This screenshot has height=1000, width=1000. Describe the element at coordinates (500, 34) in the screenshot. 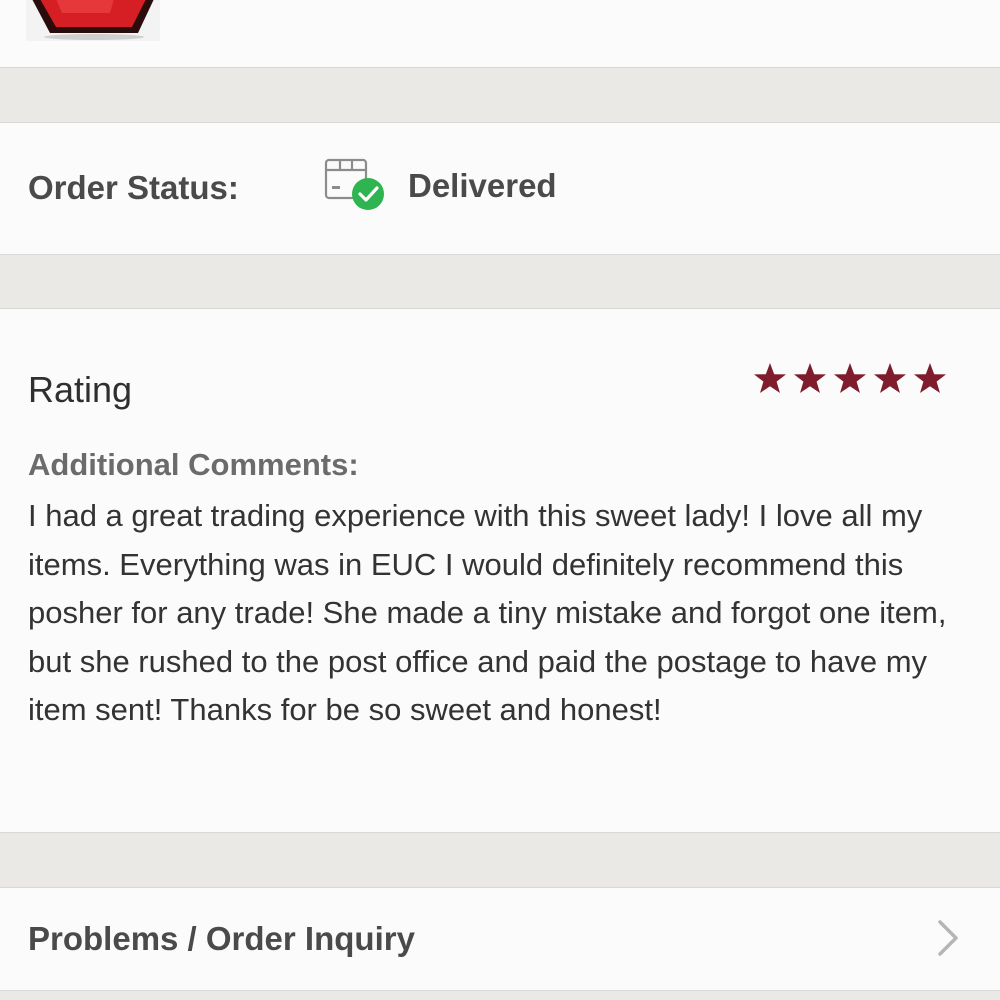

I see `order-item-card` at that location.